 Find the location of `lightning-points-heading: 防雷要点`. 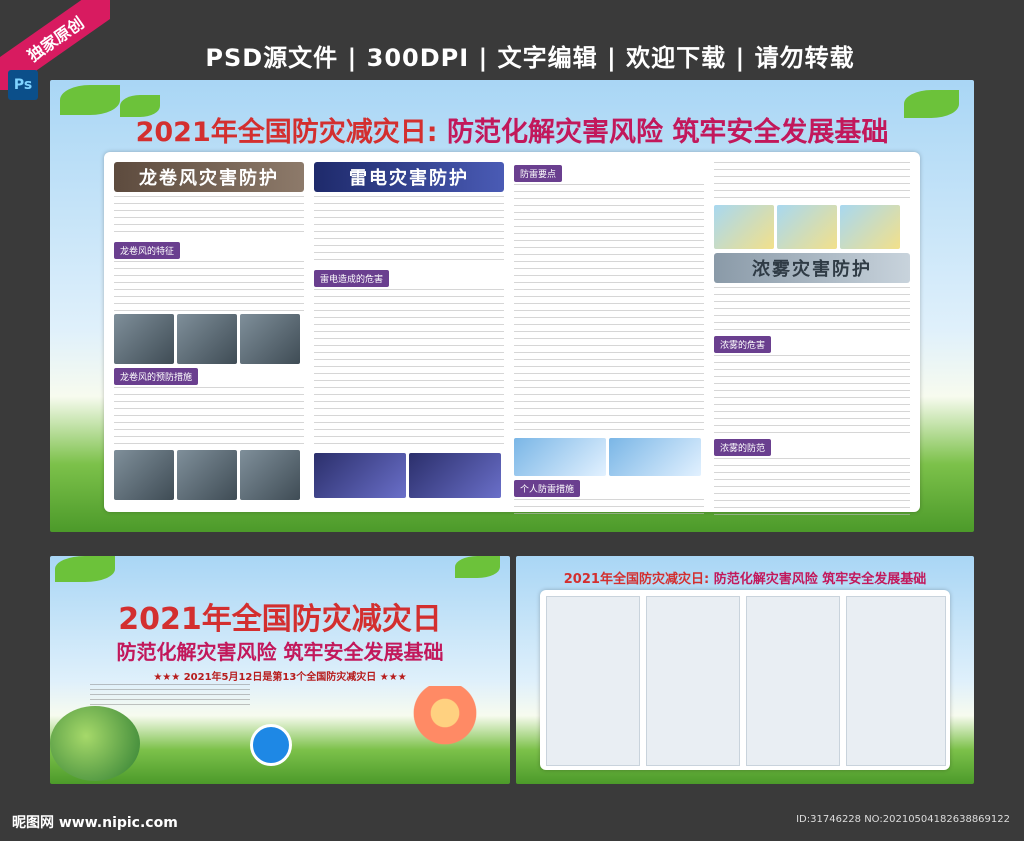

lightning-points-heading: 防雷要点 is located at coordinates (538, 173).